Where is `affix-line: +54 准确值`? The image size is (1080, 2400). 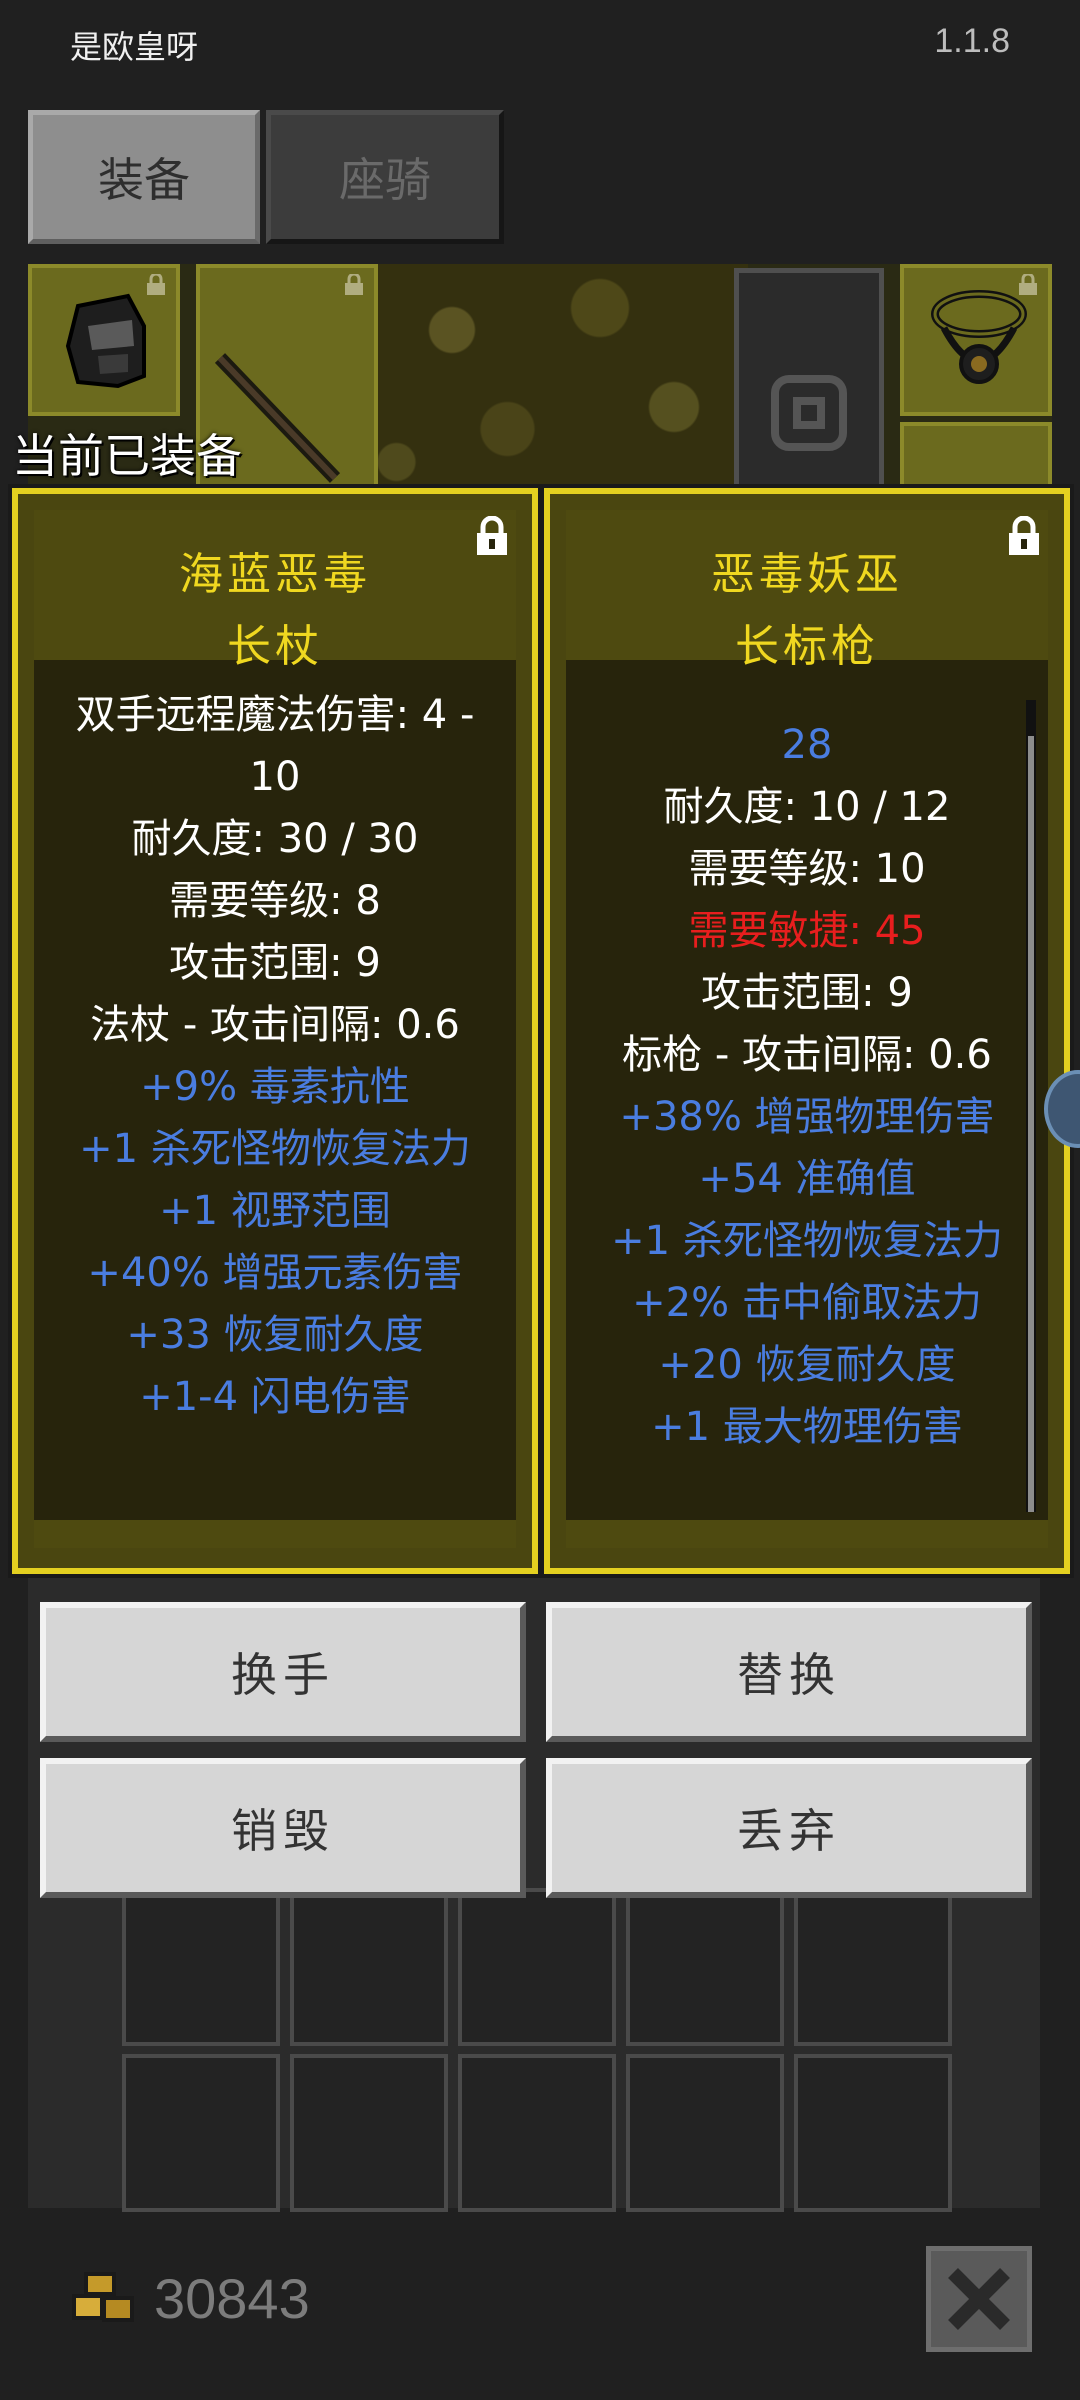 affix-line: +54 准确值 is located at coordinates (807, 1179).